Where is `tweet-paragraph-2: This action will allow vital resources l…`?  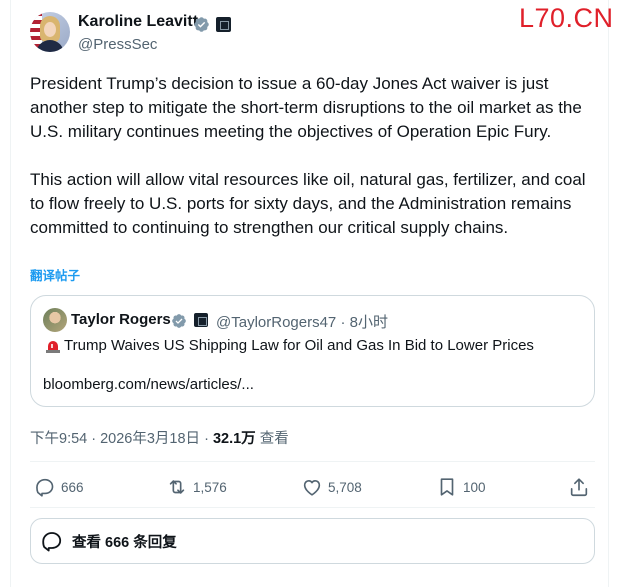 tweet-paragraph-2: This action will allow vital resources l… is located at coordinates (308, 203).